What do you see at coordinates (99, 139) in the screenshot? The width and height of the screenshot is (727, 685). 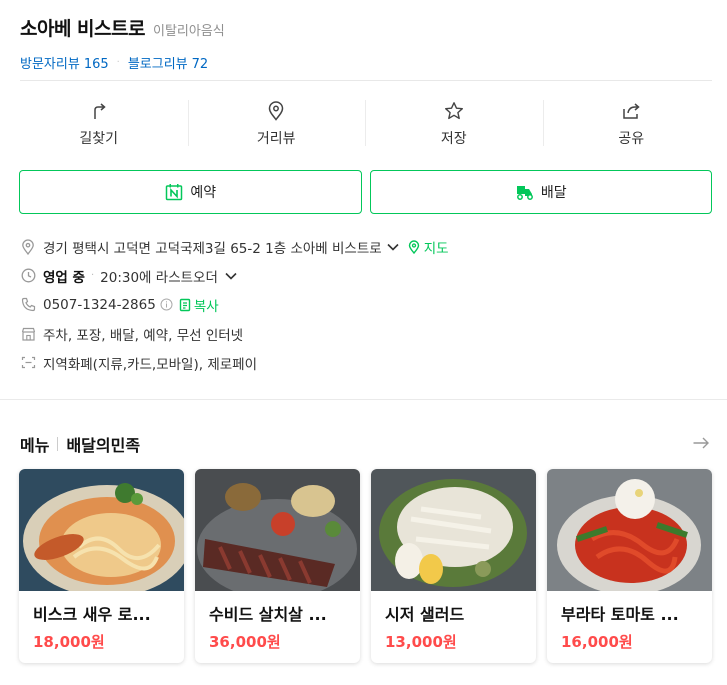 I see `directions-label: 길찾기` at bounding box center [99, 139].